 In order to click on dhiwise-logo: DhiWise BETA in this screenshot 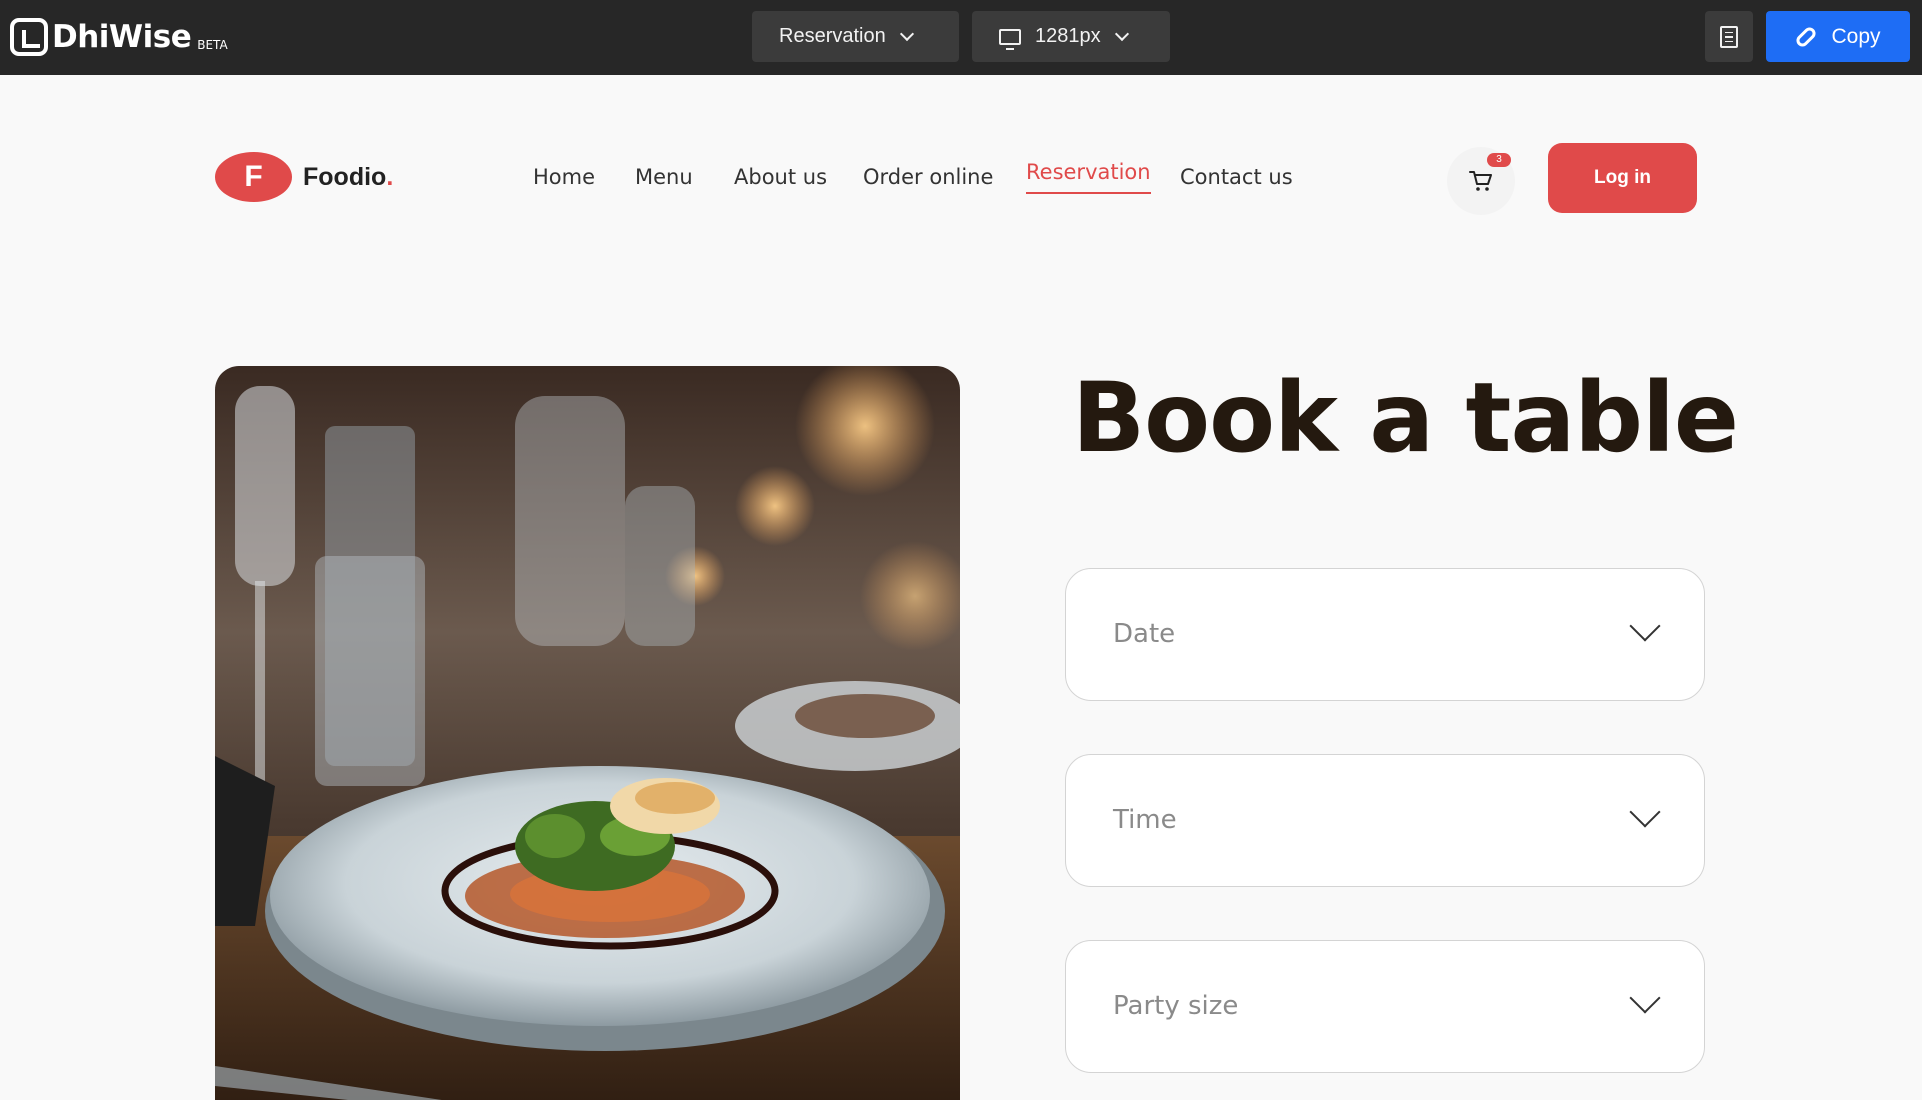, I will do `click(119, 36)`.